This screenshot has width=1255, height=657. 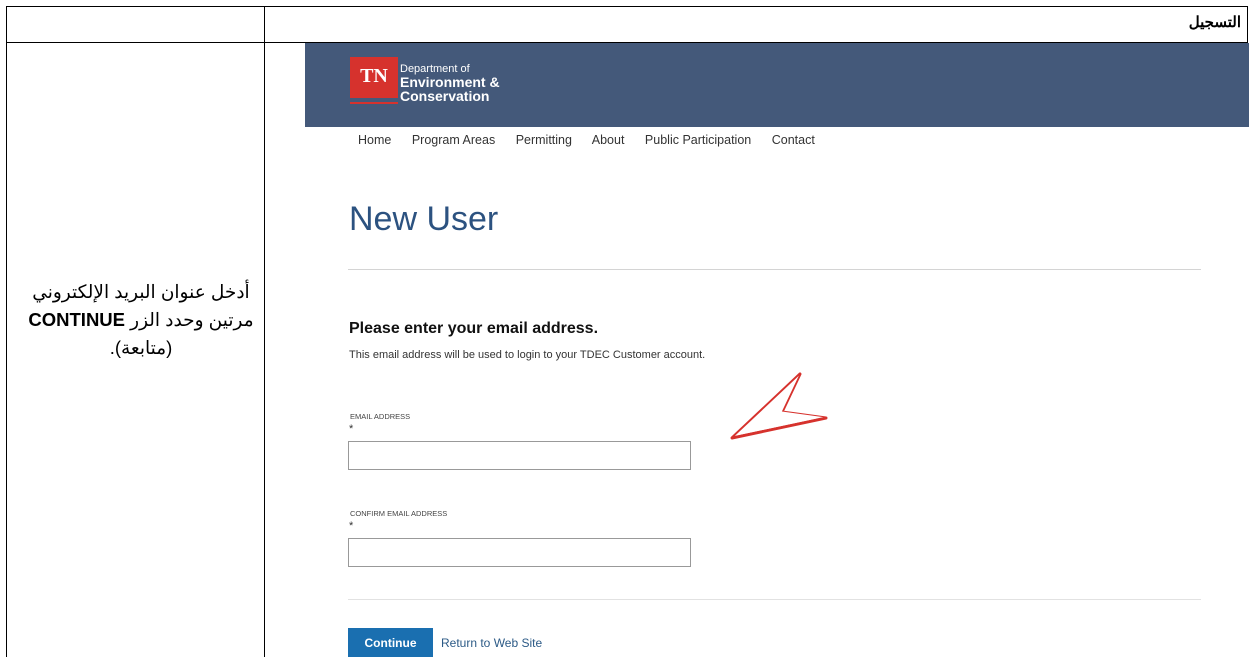 I want to click on title-divider, so click(x=774, y=269).